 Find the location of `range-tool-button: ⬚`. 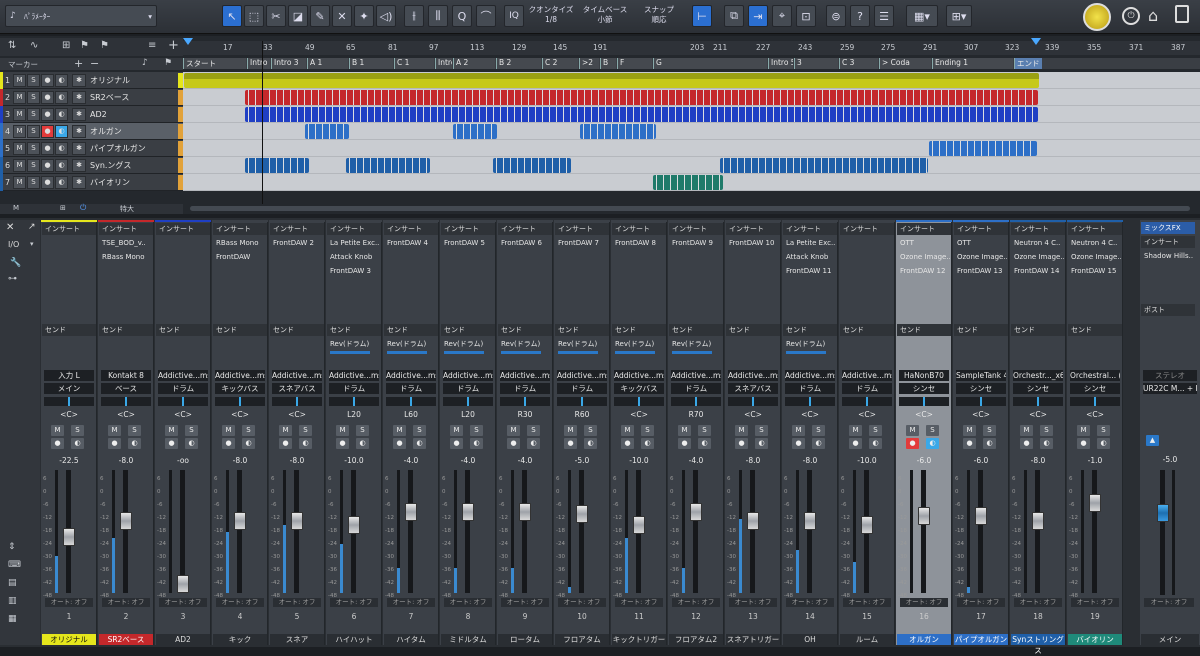

range-tool-button: ⬚ is located at coordinates (254, 16).